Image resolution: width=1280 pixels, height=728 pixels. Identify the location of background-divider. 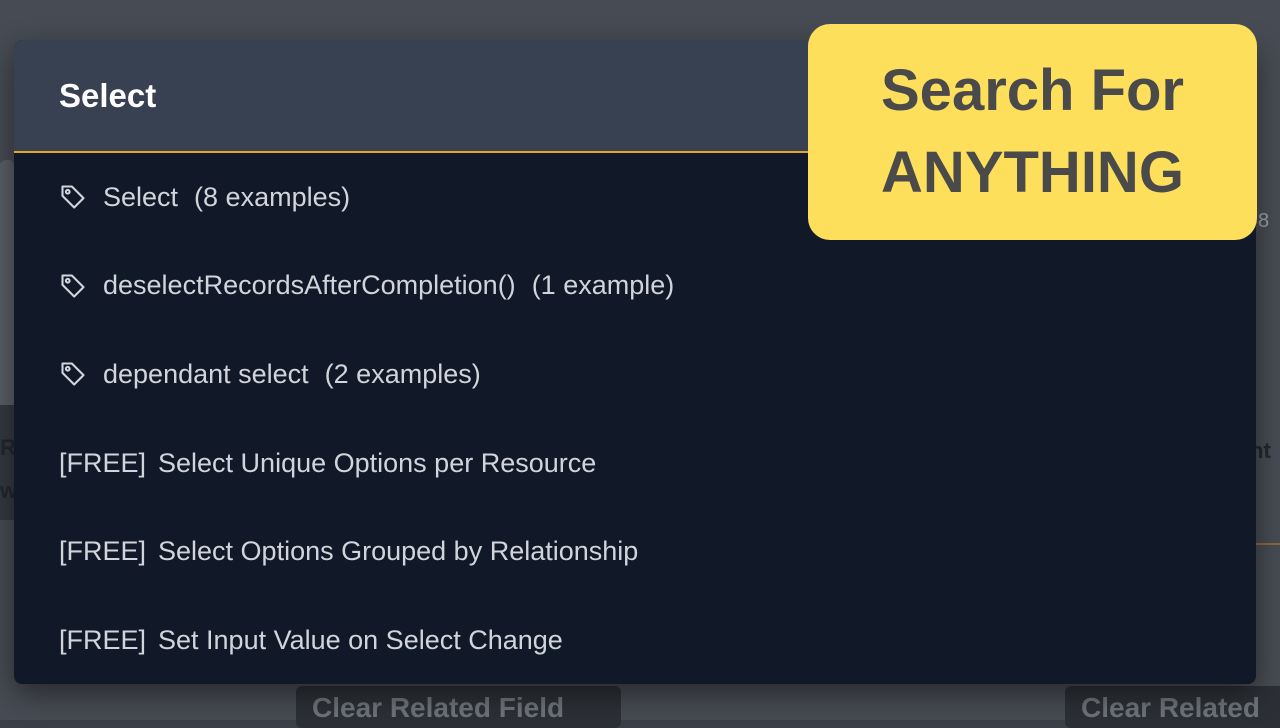
(1268, 544).